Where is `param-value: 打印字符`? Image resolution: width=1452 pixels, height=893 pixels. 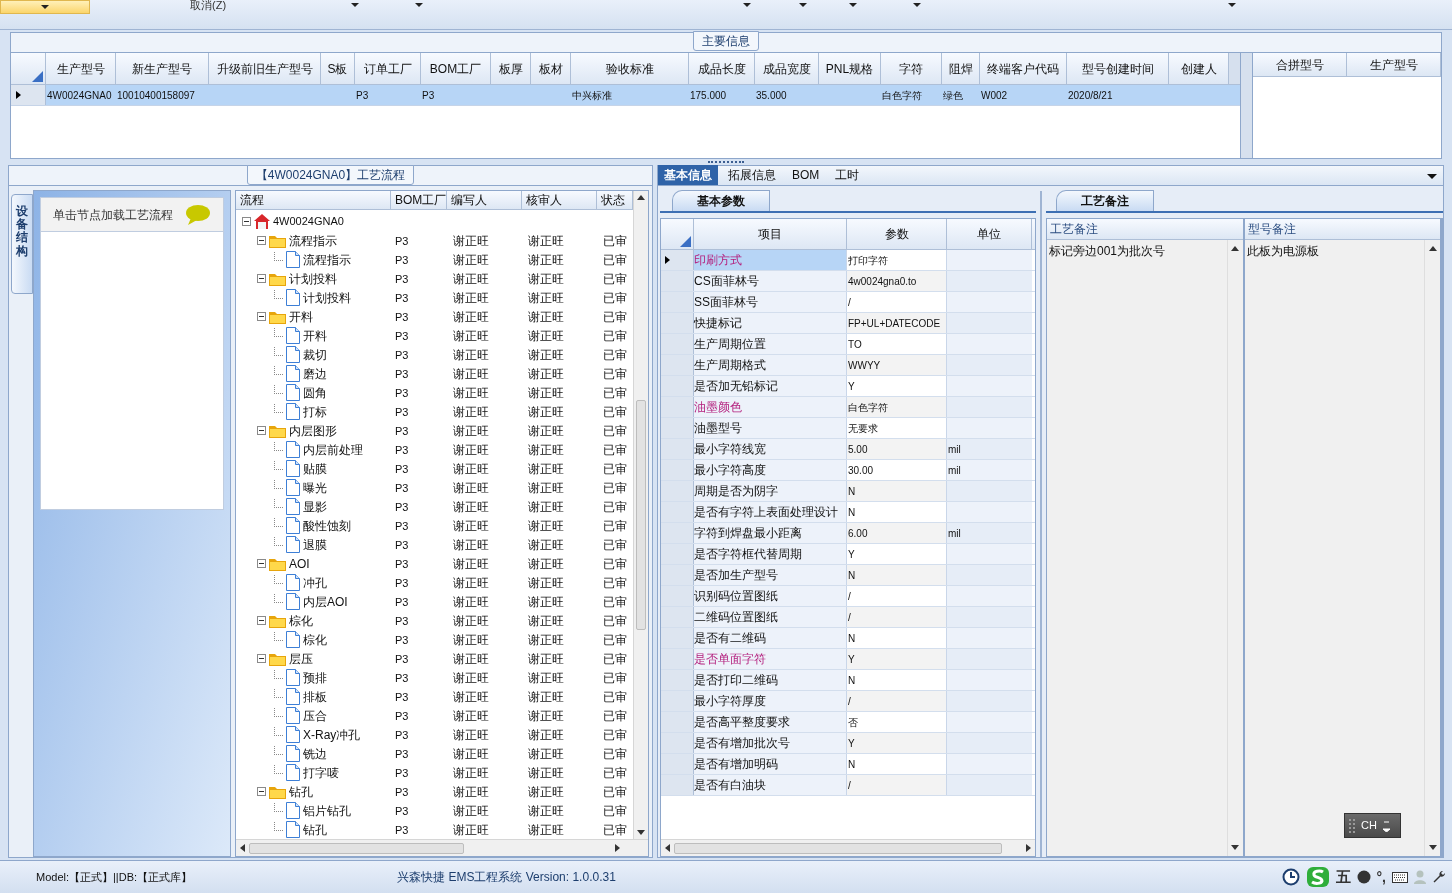
param-value: 打印字符 is located at coordinates (897, 260).